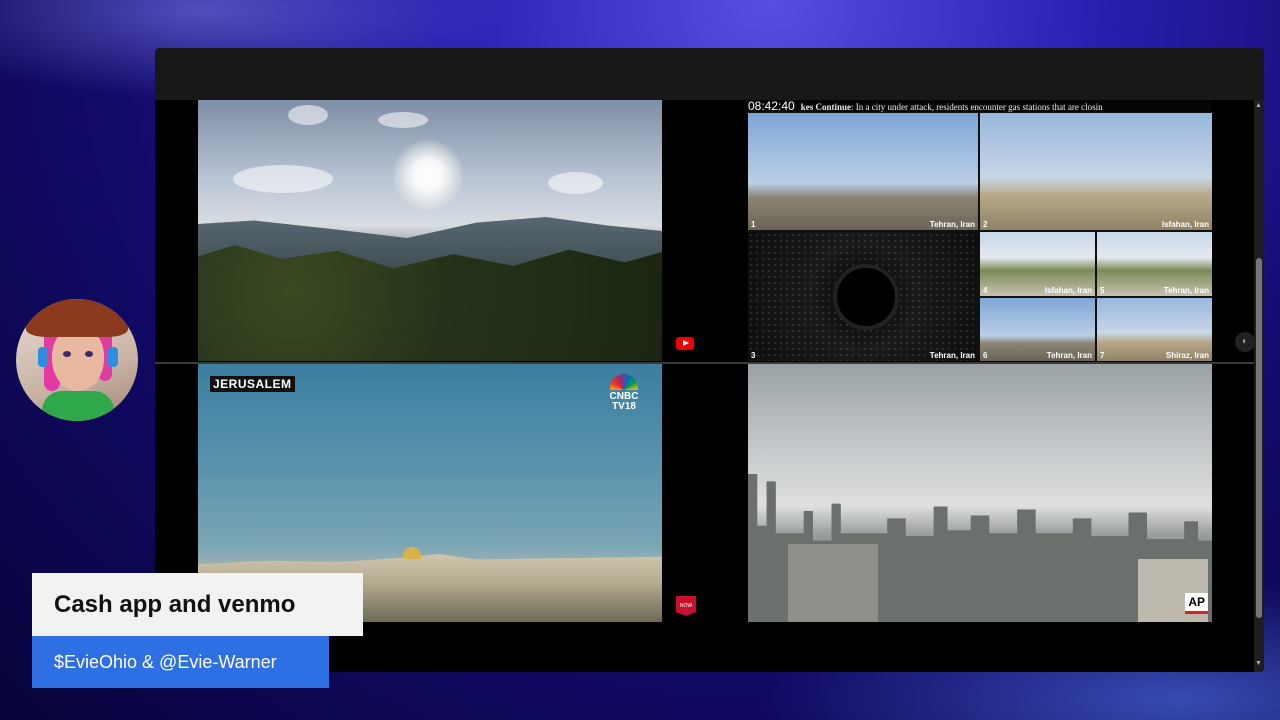 The width and height of the screenshot is (1280, 720). Describe the element at coordinates (866, 297) in the screenshot. I see `camera-lens` at that location.